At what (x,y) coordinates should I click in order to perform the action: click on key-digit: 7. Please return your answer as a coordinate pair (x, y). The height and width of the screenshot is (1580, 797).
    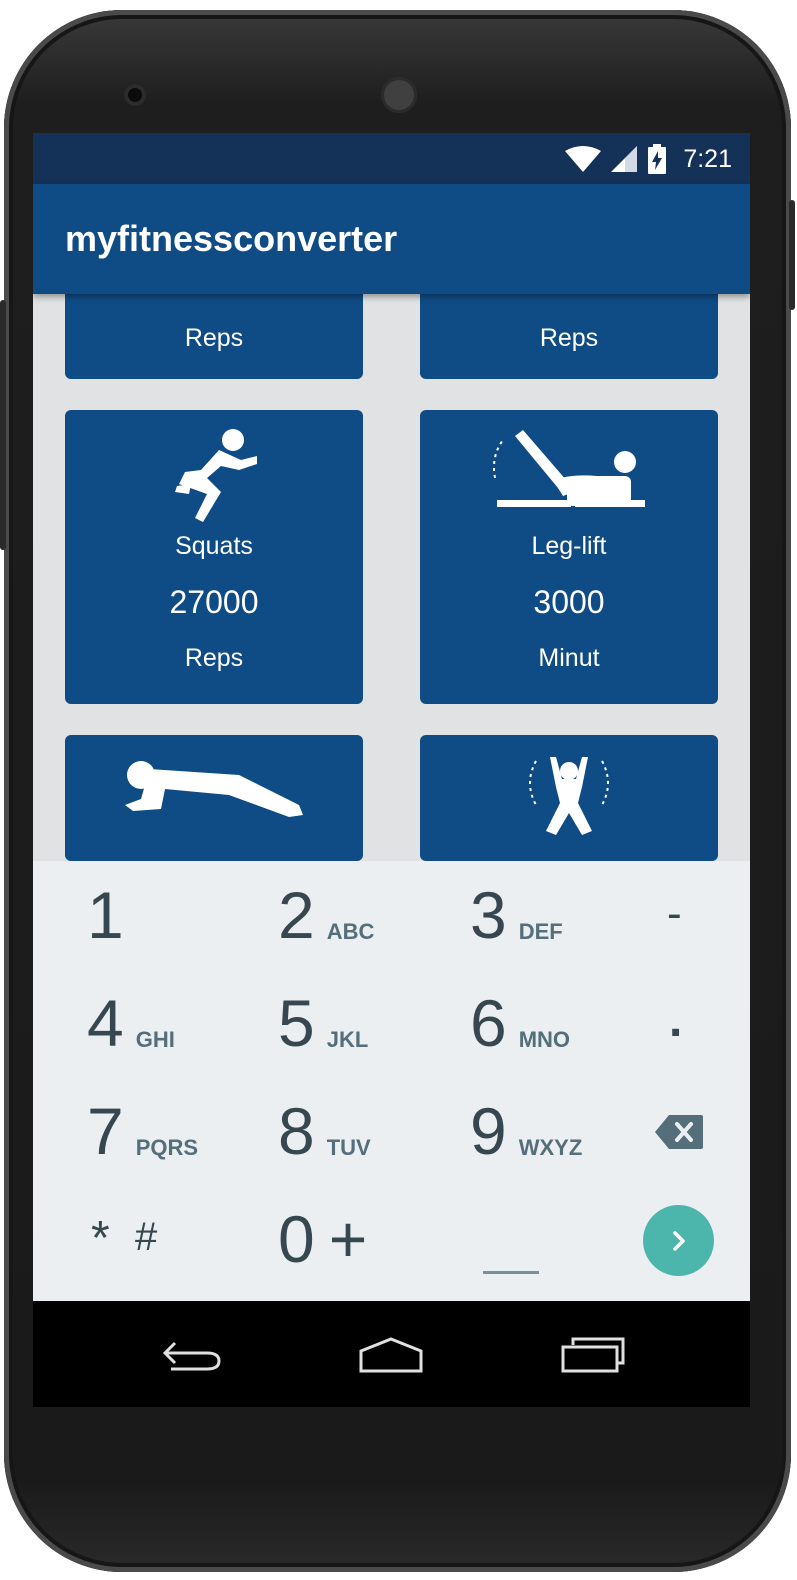
    Looking at the image, I should click on (105, 1131).